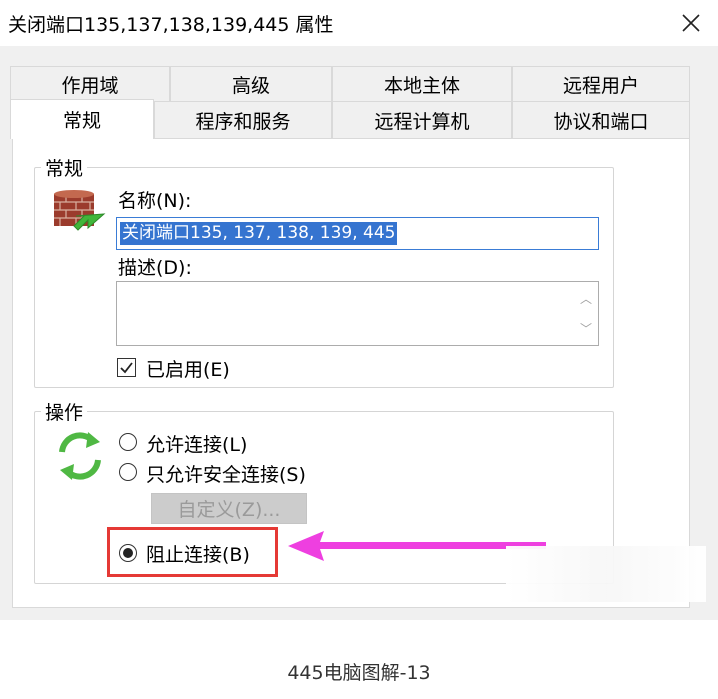 The image size is (718, 699). What do you see at coordinates (586, 328) in the screenshot?
I see `scroll-down-icon: ﹀` at bounding box center [586, 328].